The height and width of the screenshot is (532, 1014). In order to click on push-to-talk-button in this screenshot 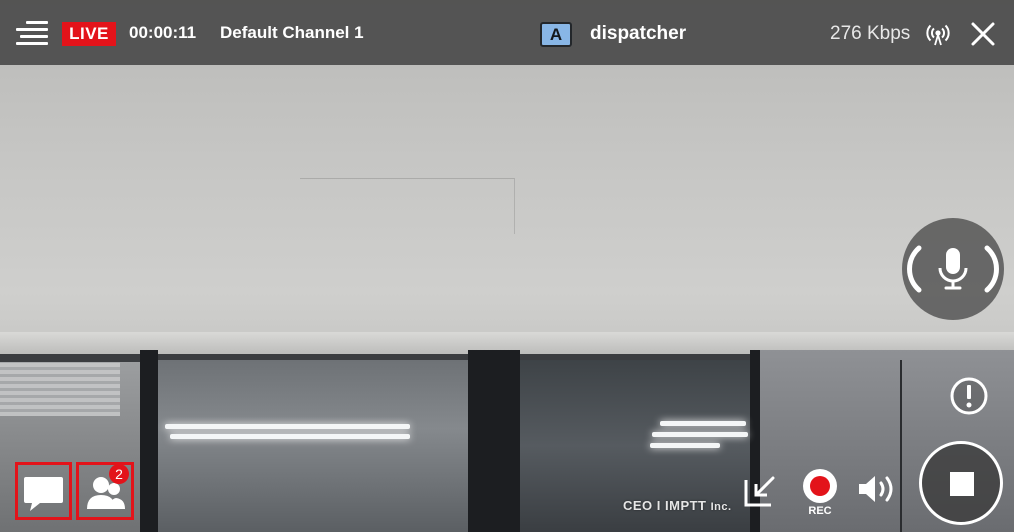, I will do `click(953, 269)`.